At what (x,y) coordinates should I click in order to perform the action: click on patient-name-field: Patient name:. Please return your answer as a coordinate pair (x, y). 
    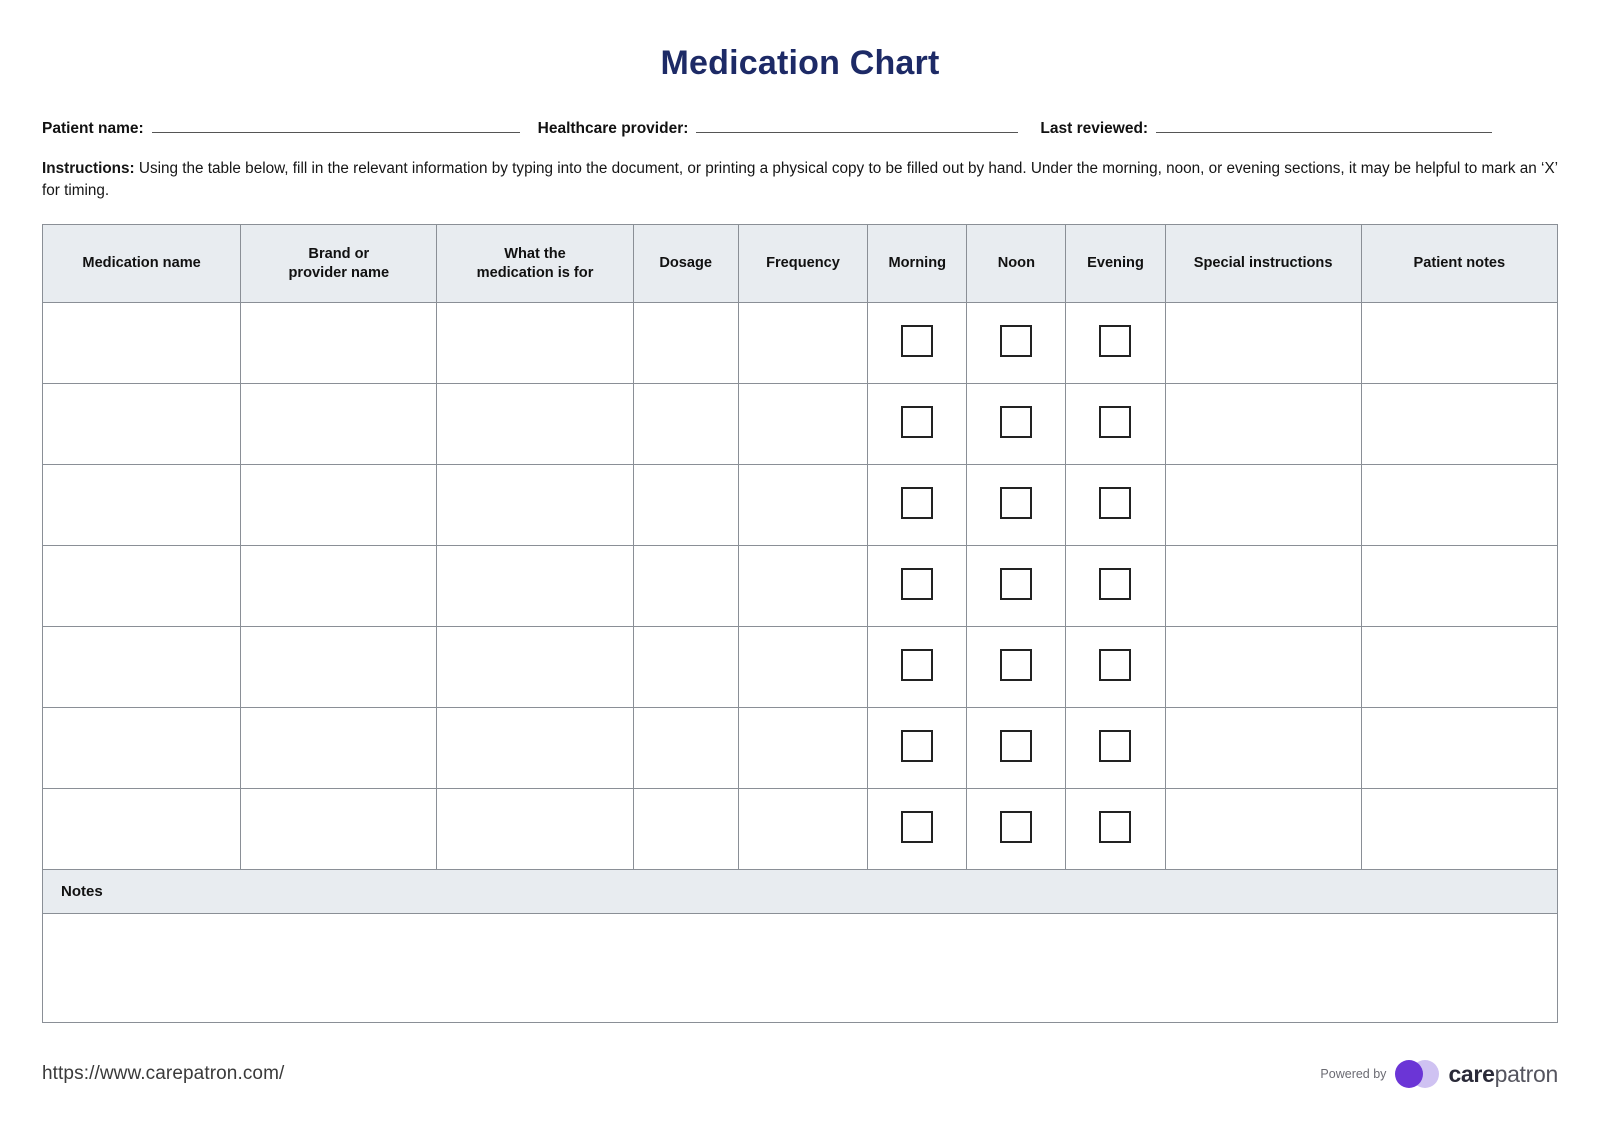
    Looking at the image, I should click on (281, 126).